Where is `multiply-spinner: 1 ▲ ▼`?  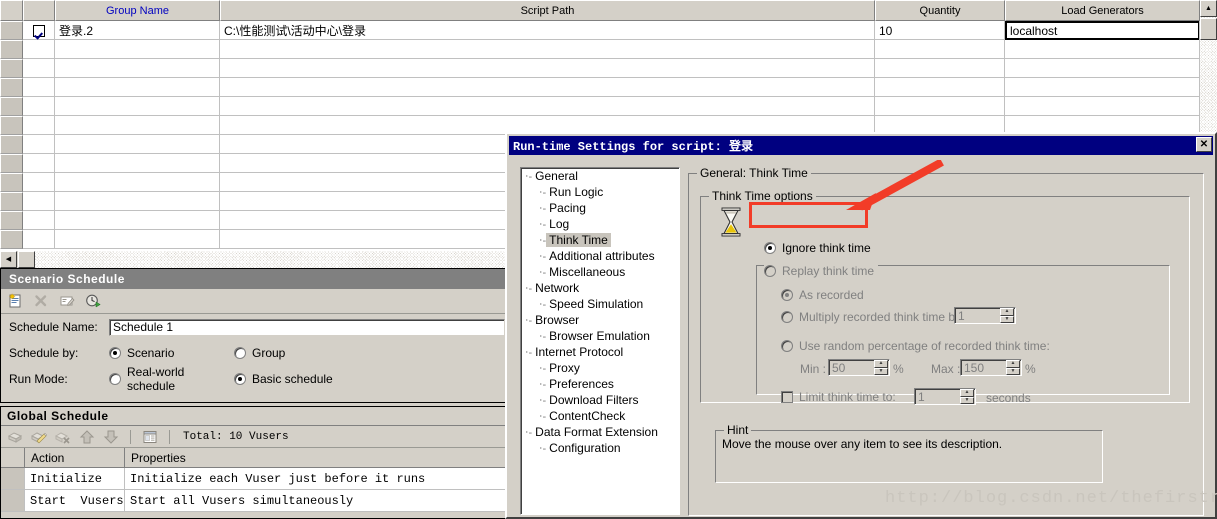 multiply-spinner: 1 ▲ ▼ is located at coordinates (985, 315).